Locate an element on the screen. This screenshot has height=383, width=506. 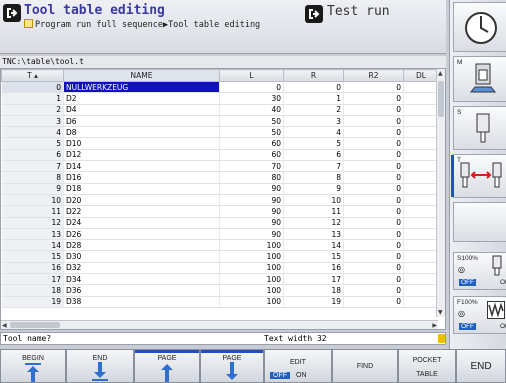
table-row: 12 D24 90 12 0 is located at coordinates (220, 223).